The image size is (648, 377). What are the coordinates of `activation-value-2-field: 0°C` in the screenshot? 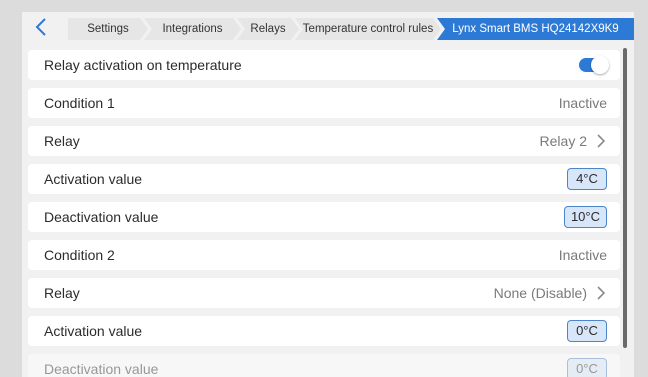 It's located at (587, 331).